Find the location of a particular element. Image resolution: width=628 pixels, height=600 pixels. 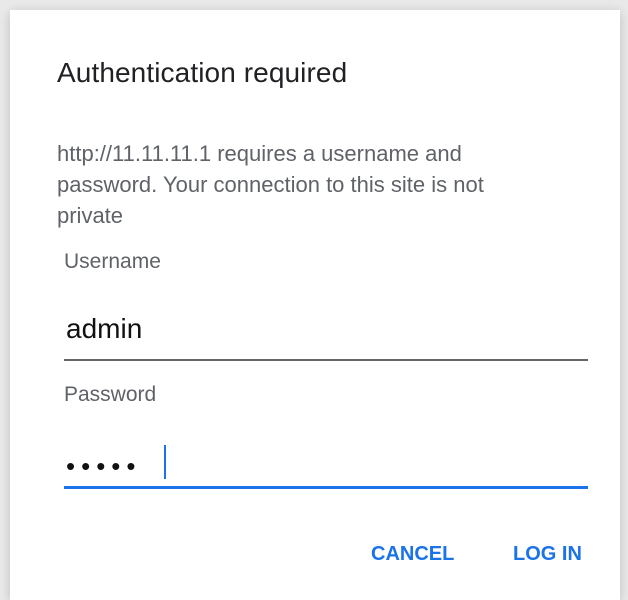

text-cursor is located at coordinates (165, 462).